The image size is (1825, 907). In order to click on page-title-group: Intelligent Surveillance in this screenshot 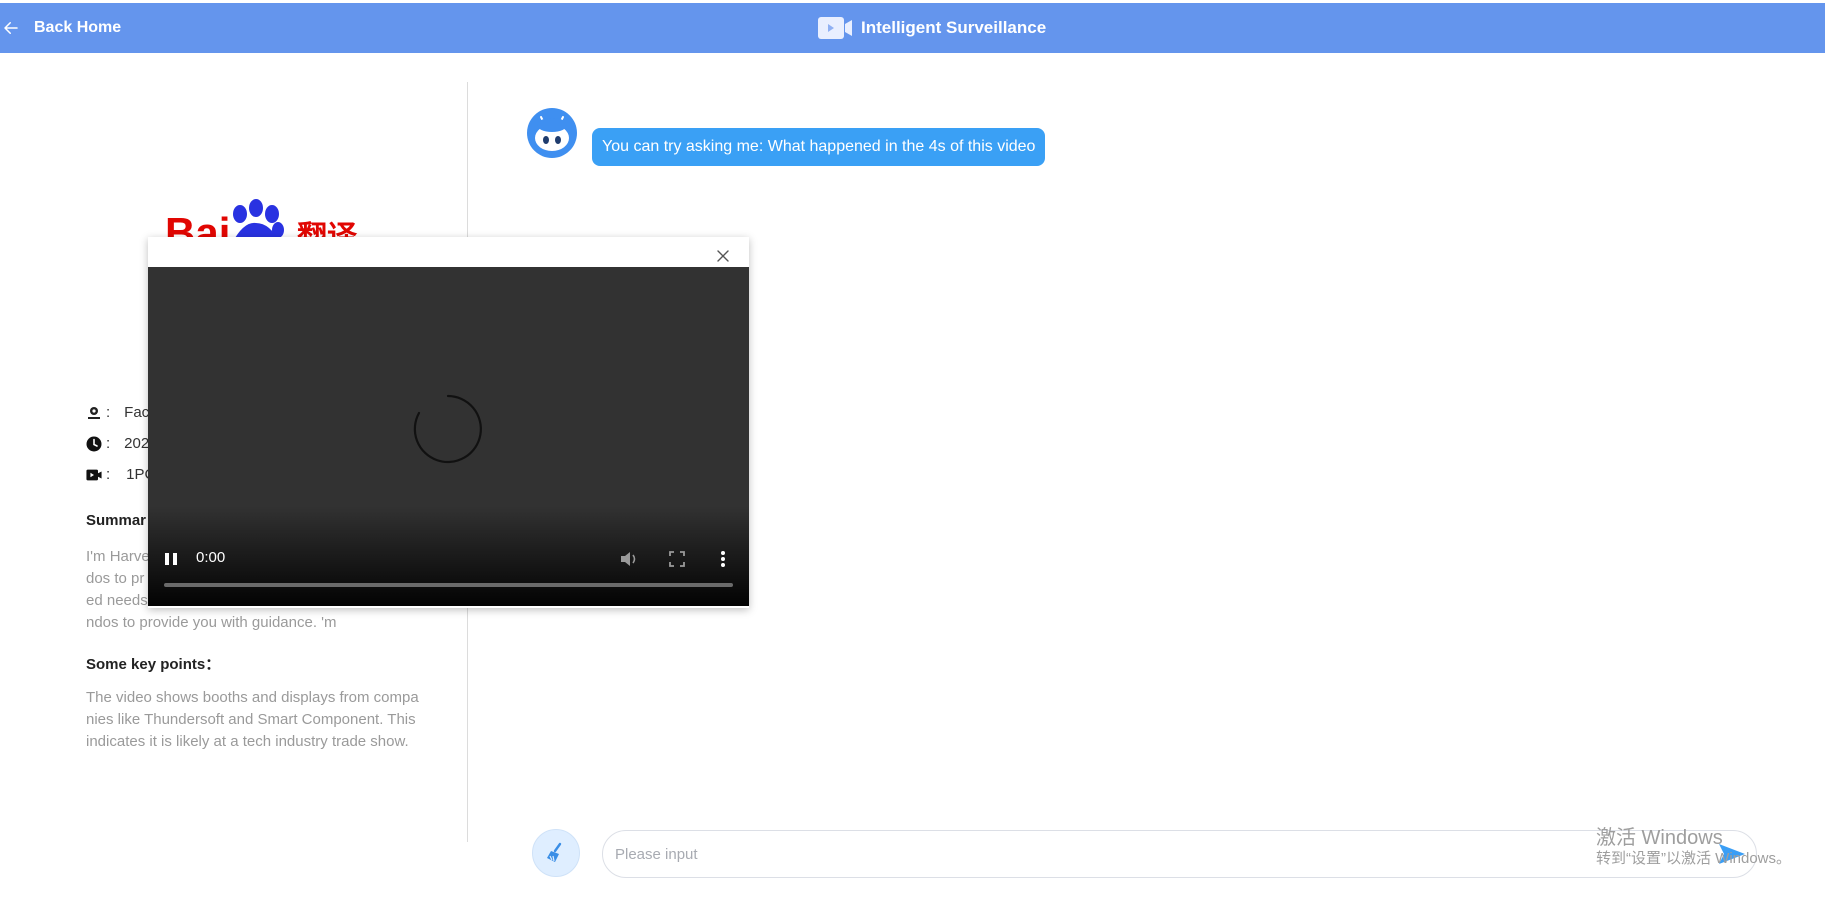, I will do `click(931, 28)`.